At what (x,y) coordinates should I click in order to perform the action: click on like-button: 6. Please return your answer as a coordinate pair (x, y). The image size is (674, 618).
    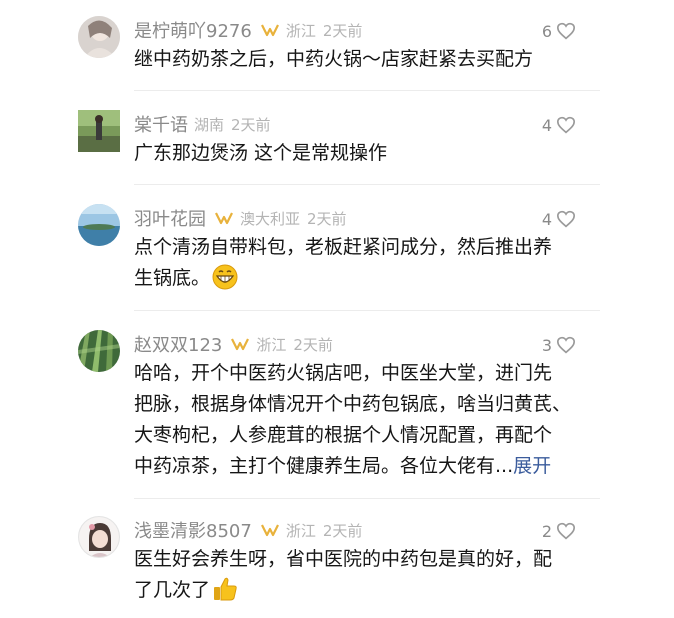
    Looking at the image, I should click on (559, 31).